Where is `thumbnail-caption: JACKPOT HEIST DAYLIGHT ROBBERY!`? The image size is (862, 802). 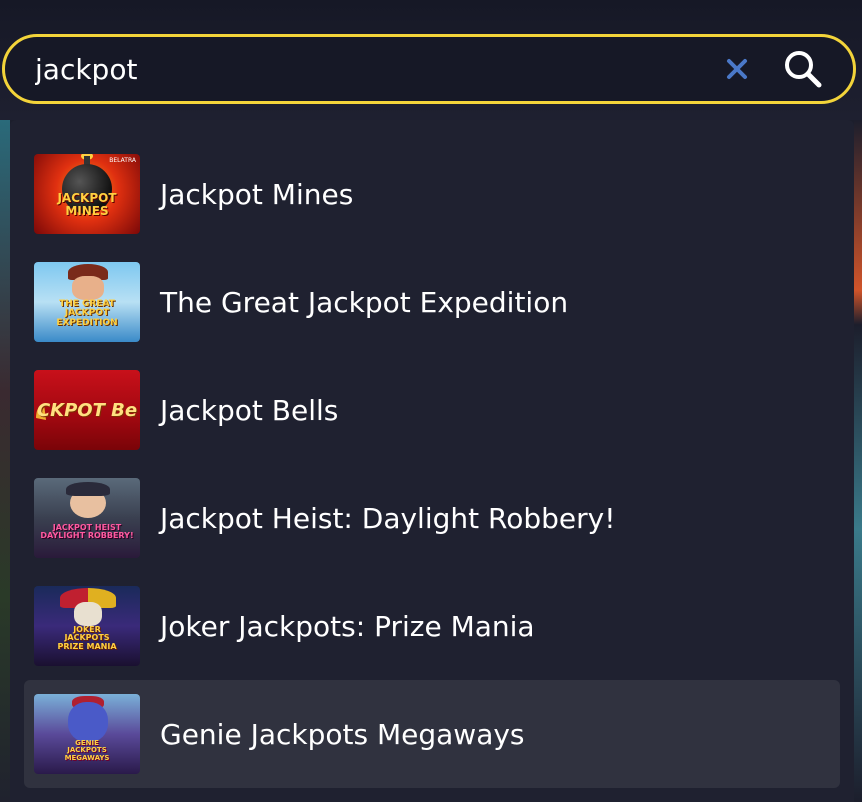 thumbnail-caption: JACKPOT HEIST DAYLIGHT ROBBERY! is located at coordinates (87, 532).